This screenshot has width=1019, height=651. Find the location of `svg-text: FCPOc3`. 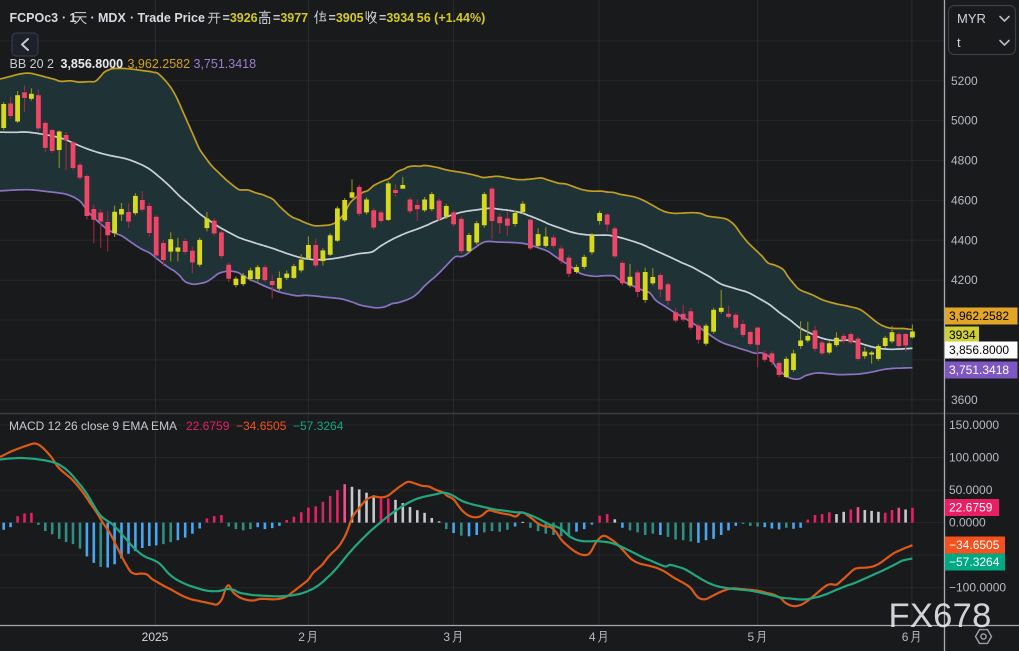

svg-text: FCPOc3 is located at coordinates (34, 18).